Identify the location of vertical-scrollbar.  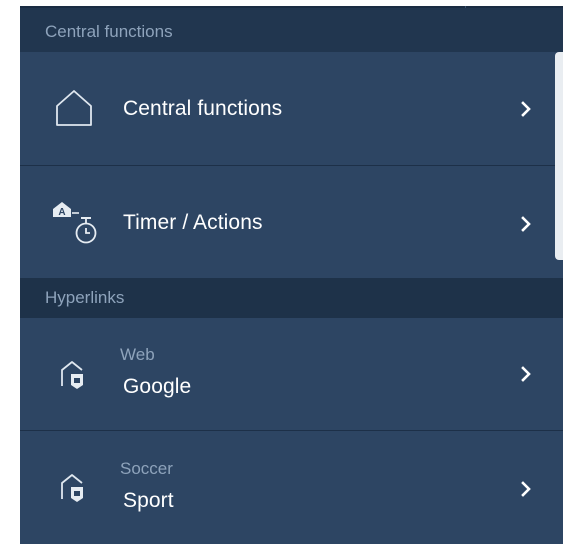
(559, 156).